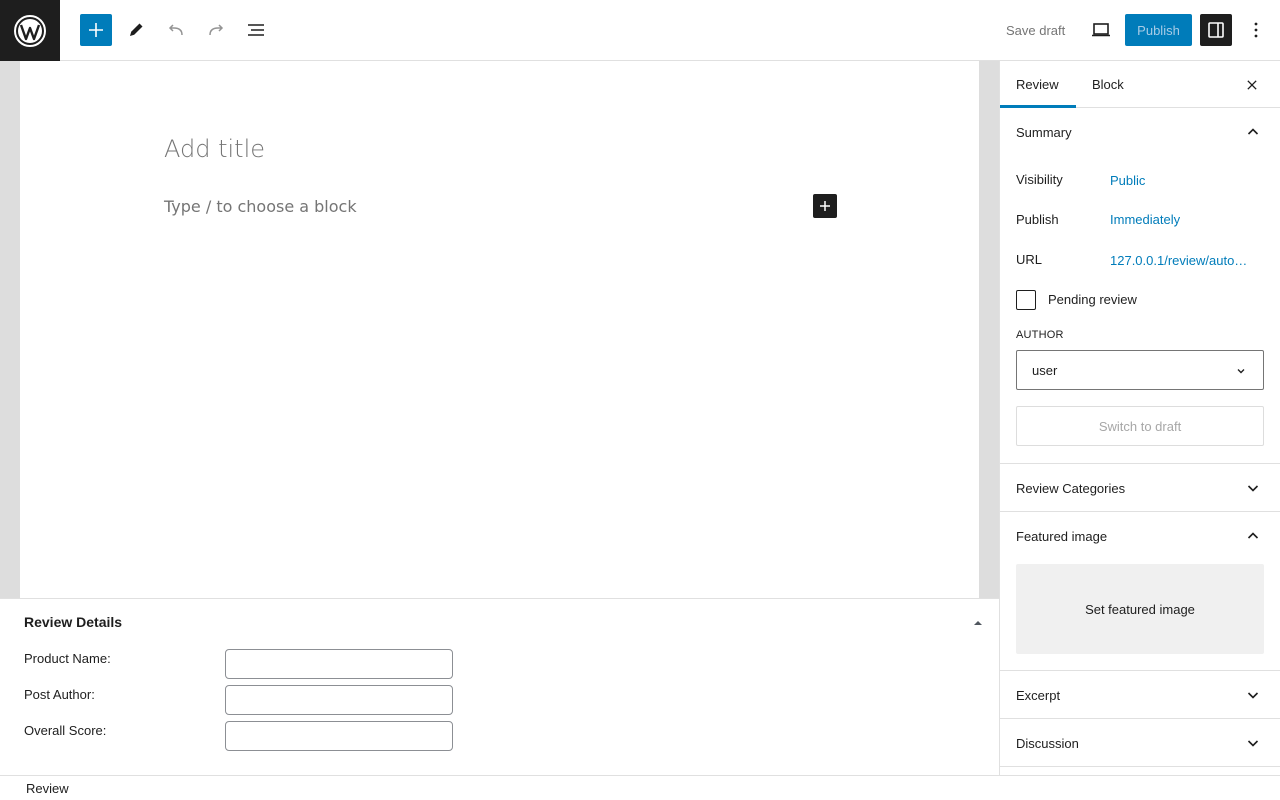 The image size is (1280, 800). I want to click on close-sidebar-button, so click(1252, 85).